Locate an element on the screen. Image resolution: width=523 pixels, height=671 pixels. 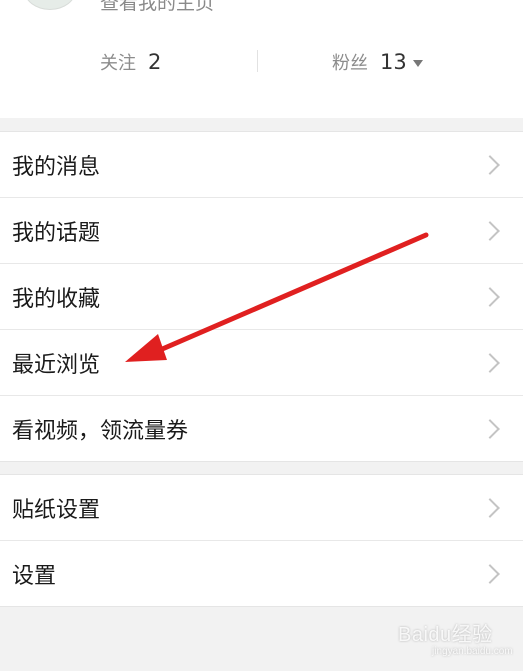
watermark: Baidu经验 is located at coordinates (445, 635).